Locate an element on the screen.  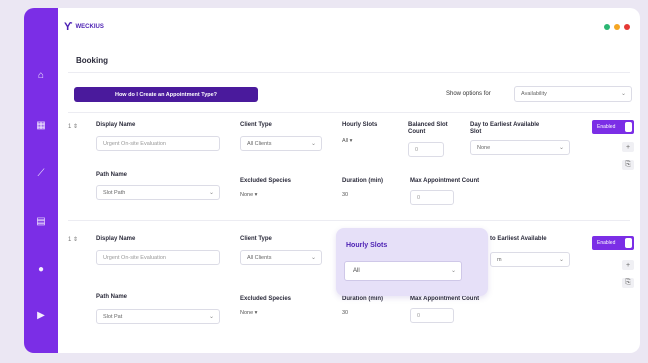
settings-icon: ● is located at coordinates (41, 269).